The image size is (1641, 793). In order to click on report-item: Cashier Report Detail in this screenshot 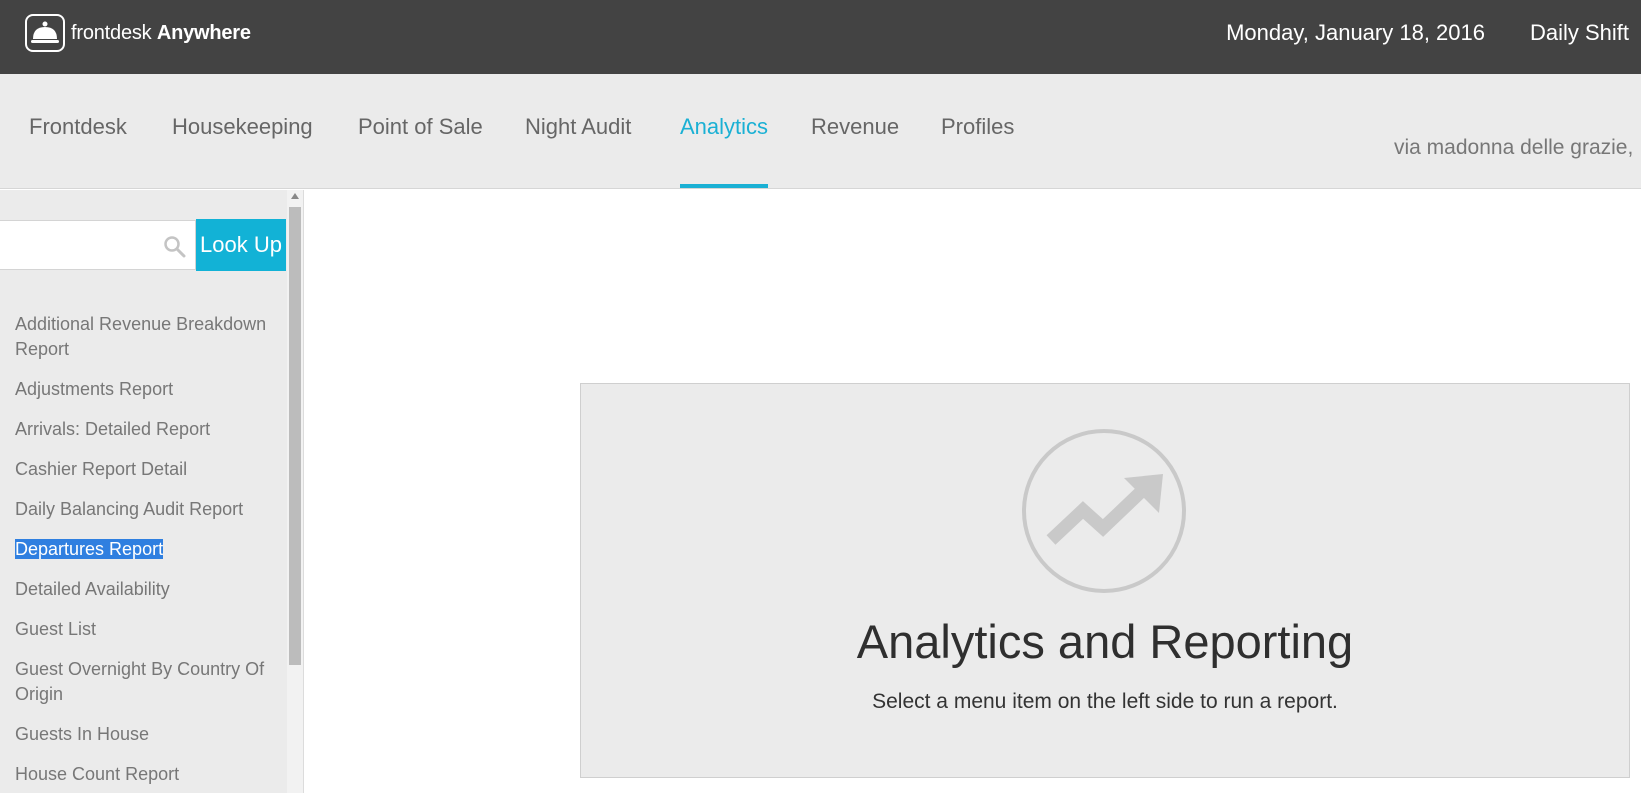, I will do `click(142, 469)`.